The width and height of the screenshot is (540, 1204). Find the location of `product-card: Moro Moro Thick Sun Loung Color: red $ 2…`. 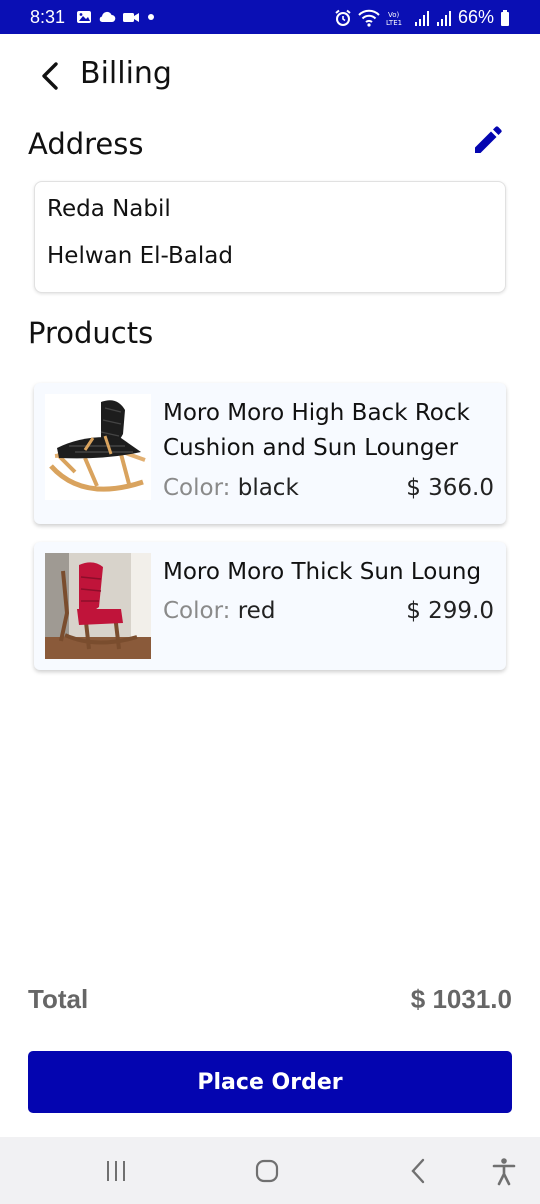

product-card: Moro Moro Thick Sun Loung Color: red $ 2… is located at coordinates (270, 606).